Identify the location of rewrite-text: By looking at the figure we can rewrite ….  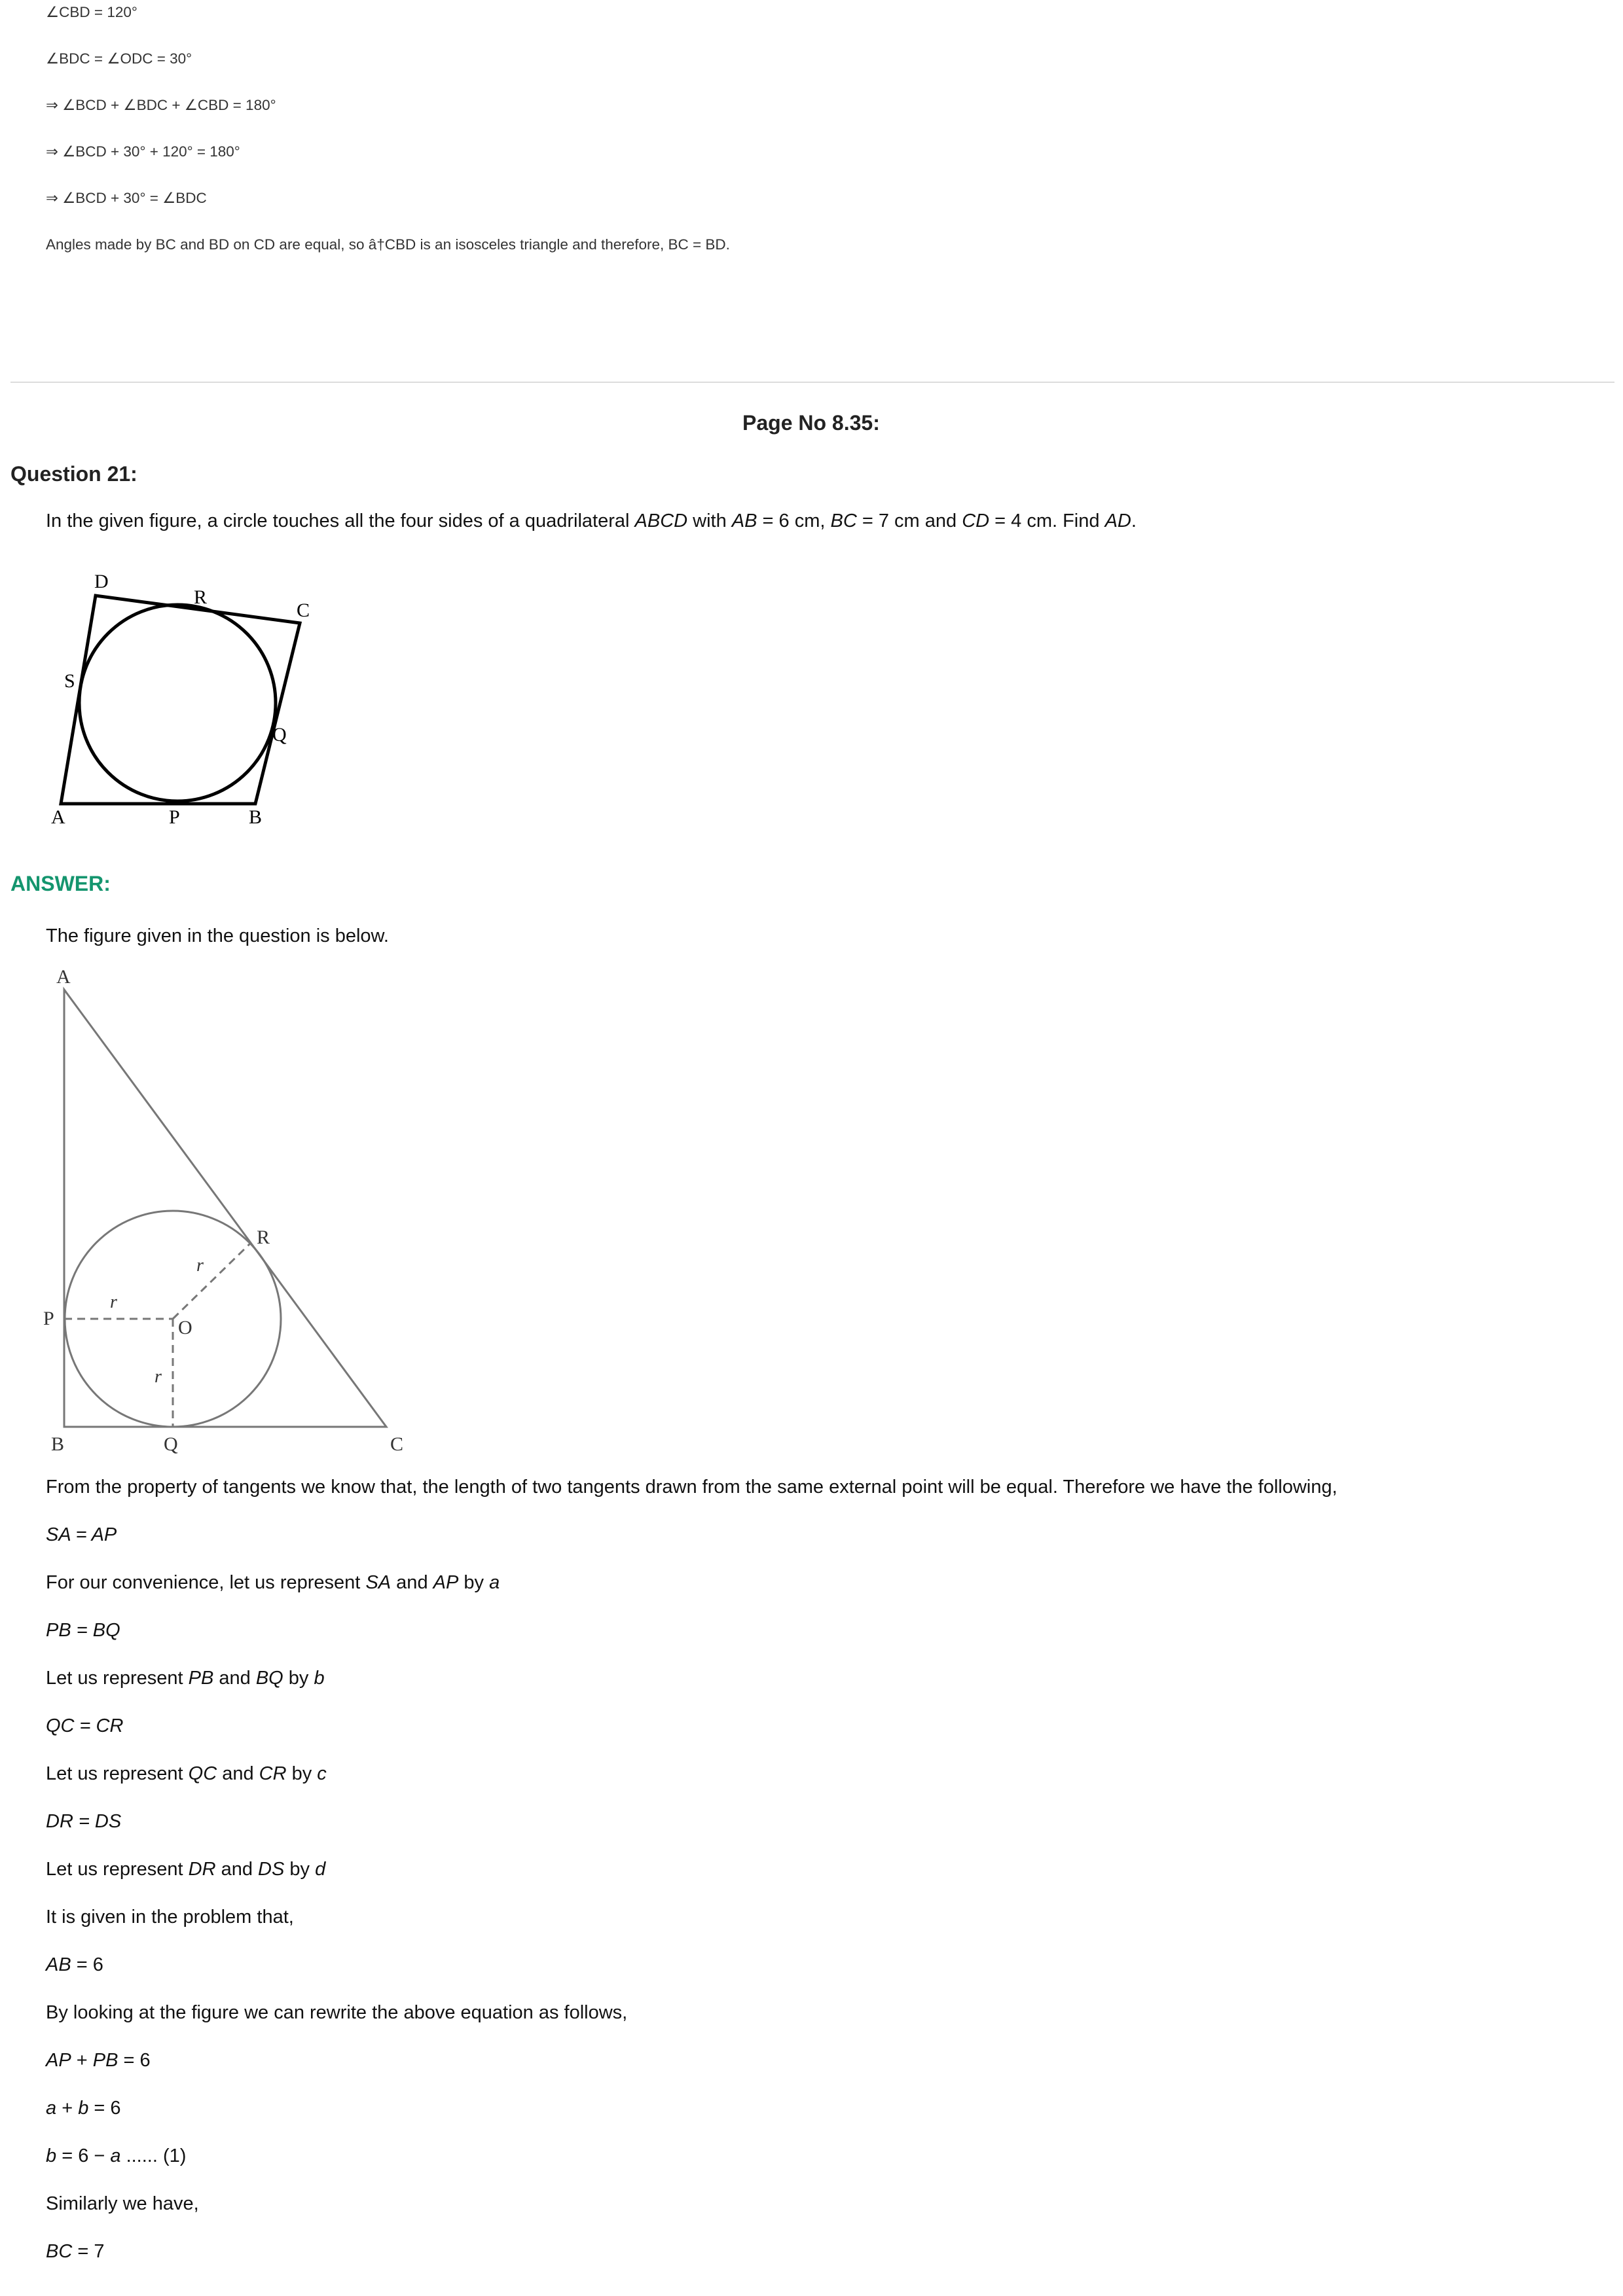
(337, 2012).